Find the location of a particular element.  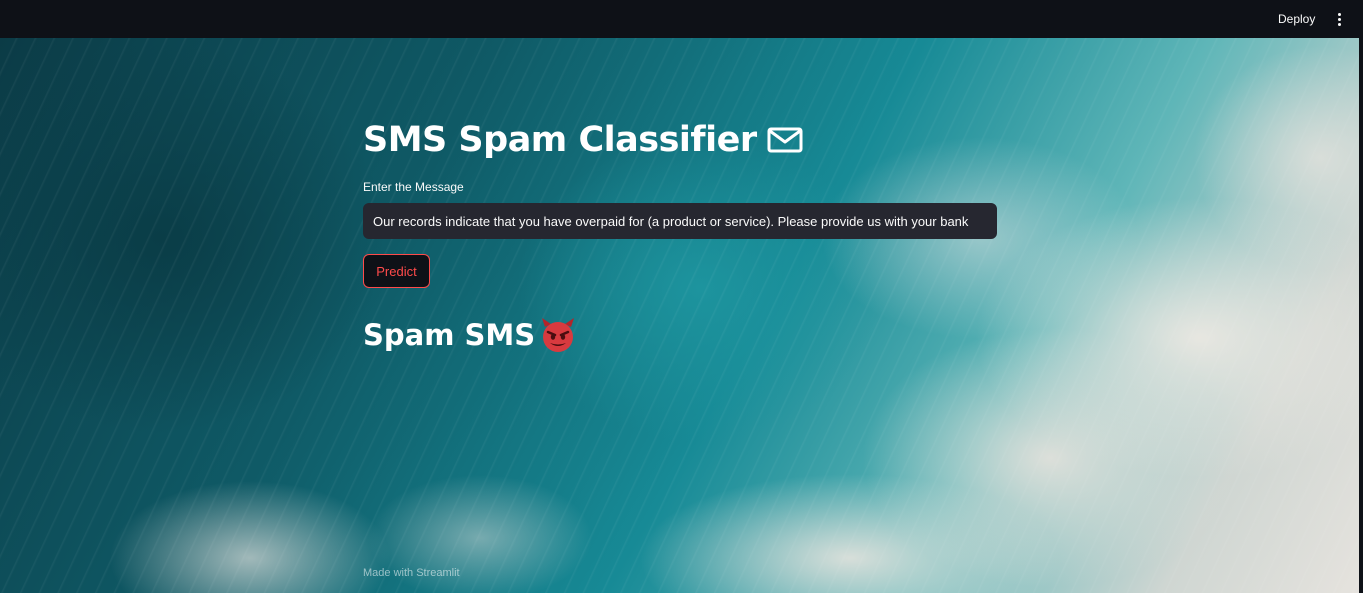

result-text: Spam SMS is located at coordinates (449, 335).